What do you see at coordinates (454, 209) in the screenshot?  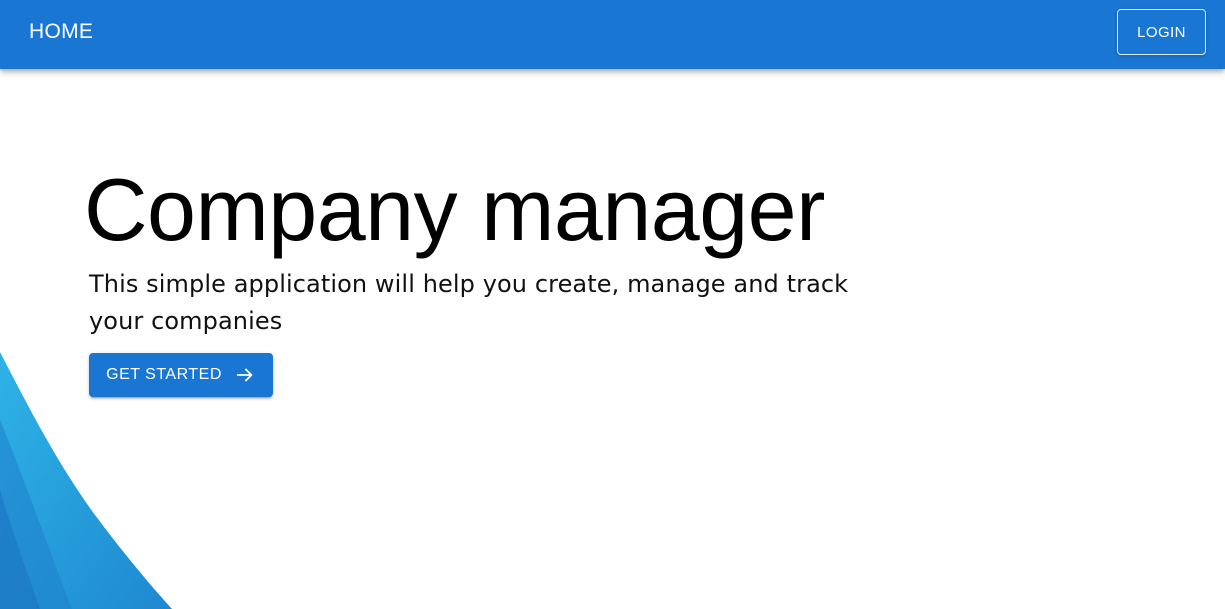 I see `page-title: Company manager` at bounding box center [454, 209].